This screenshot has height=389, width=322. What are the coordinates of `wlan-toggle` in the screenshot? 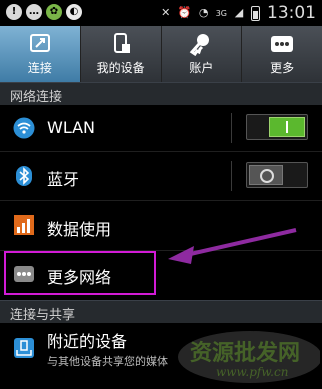 It's located at (269, 128).